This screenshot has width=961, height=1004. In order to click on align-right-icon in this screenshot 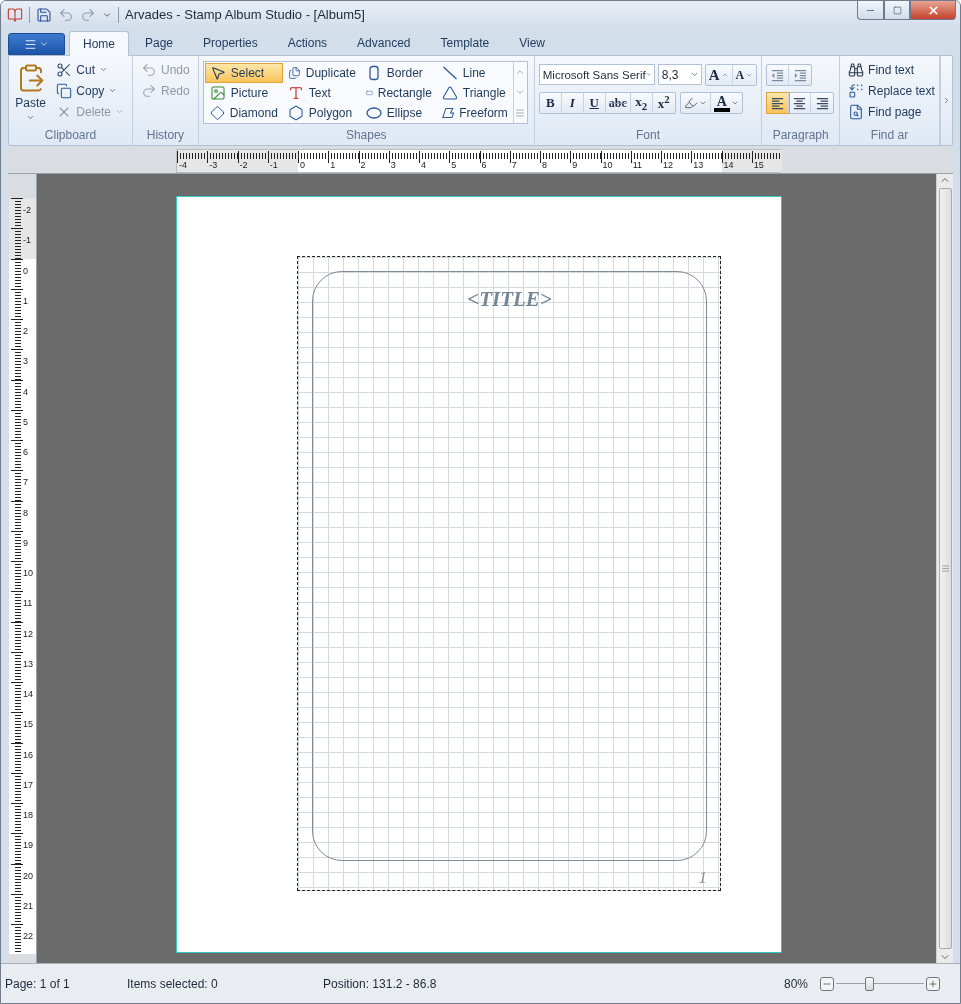, I will do `click(822, 103)`.